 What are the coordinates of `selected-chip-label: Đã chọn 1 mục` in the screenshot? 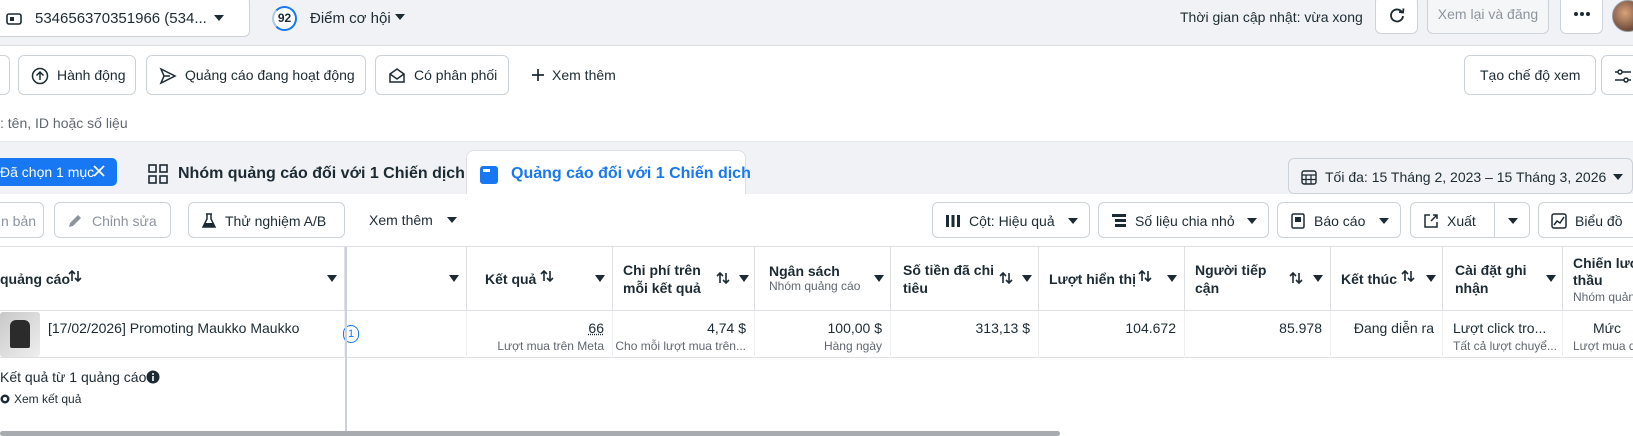 It's located at (47, 172).